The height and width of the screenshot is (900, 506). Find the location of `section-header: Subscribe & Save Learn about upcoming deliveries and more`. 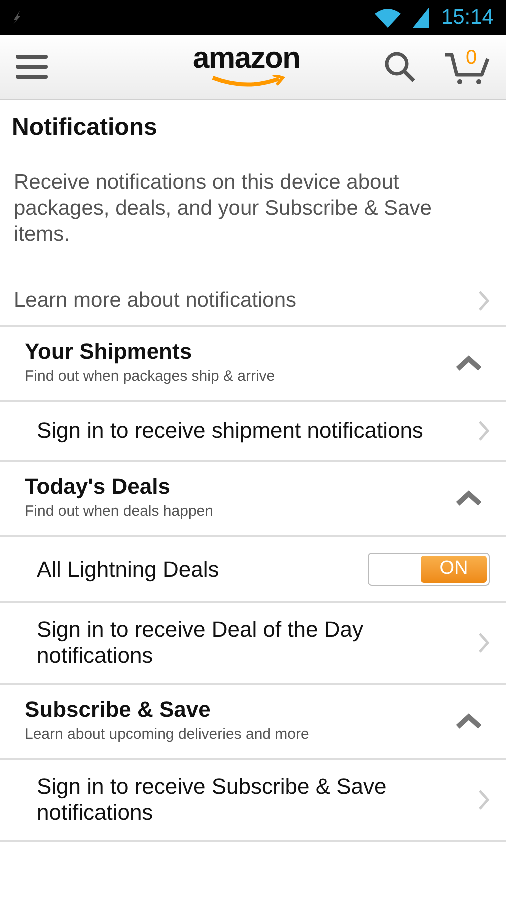

section-header: Subscribe & Save Learn about upcoming deliveries and more is located at coordinates (253, 722).